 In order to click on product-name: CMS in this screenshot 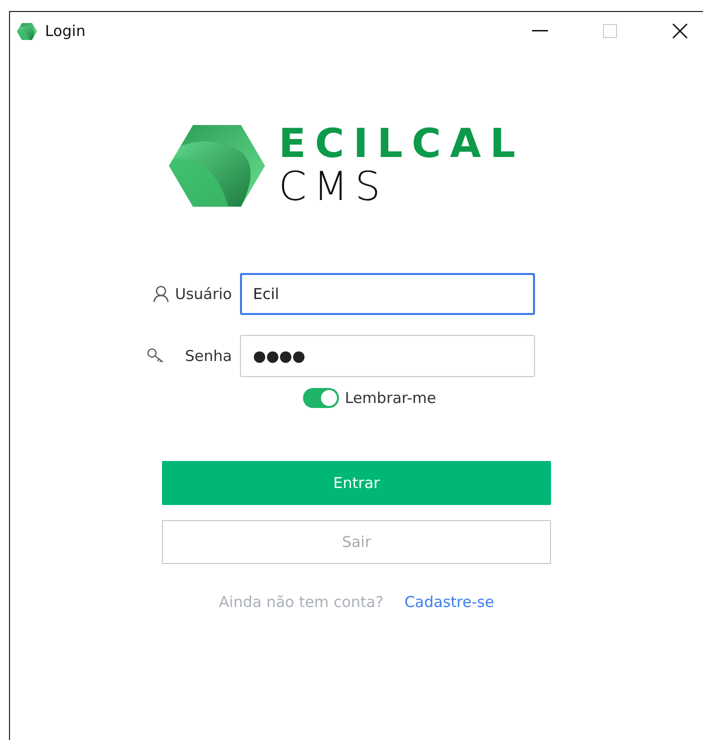, I will do `click(333, 187)`.